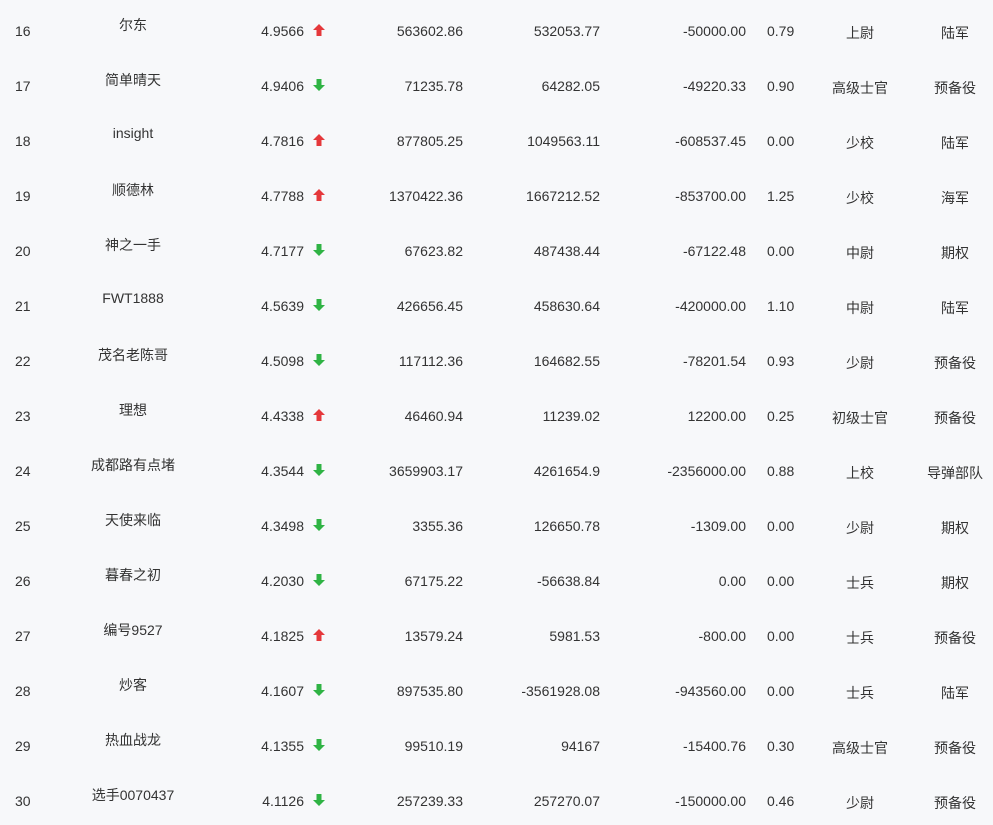 This screenshot has height=825, width=993. What do you see at coordinates (283, 801) in the screenshot?
I see `score-value: 4.1126` at bounding box center [283, 801].